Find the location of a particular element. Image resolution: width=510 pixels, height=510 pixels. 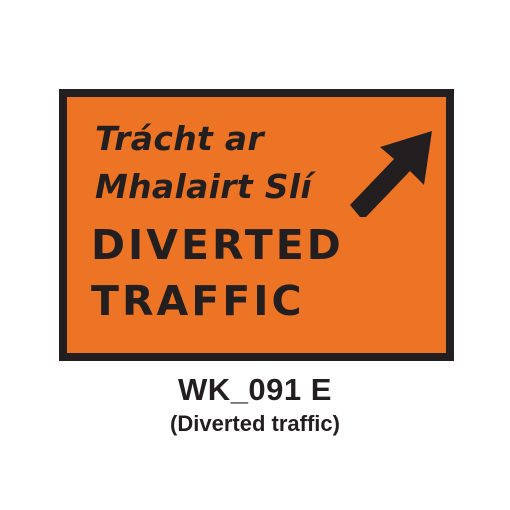

sign-irish-line-1: Trácht ar is located at coordinates (179, 138).